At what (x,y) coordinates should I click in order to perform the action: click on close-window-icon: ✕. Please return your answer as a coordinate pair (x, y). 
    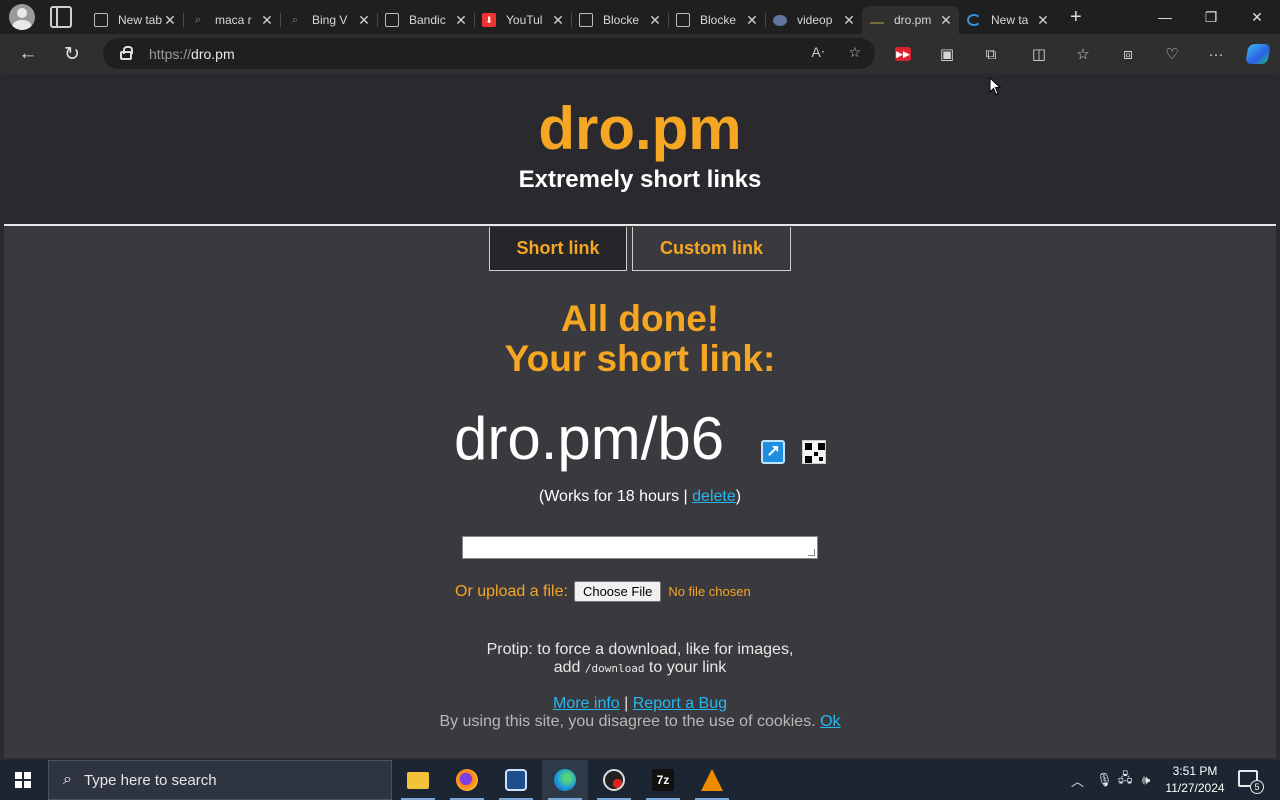
    Looking at the image, I should click on (1257, 17).